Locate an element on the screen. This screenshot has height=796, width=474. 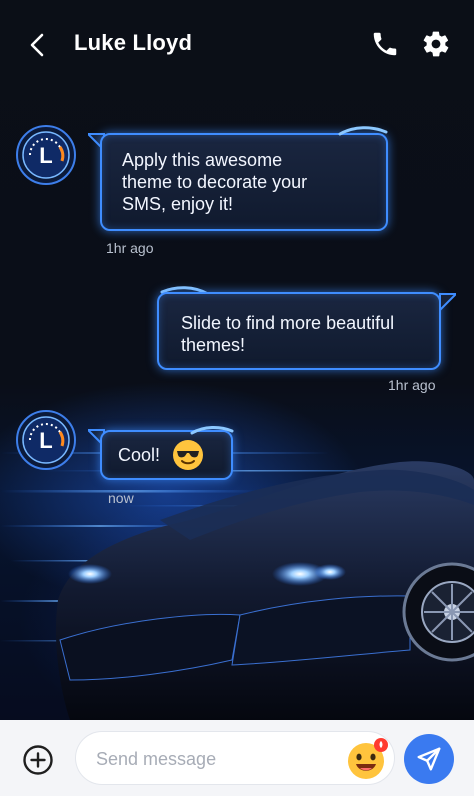
message-input is located at coordinates (216, 759).